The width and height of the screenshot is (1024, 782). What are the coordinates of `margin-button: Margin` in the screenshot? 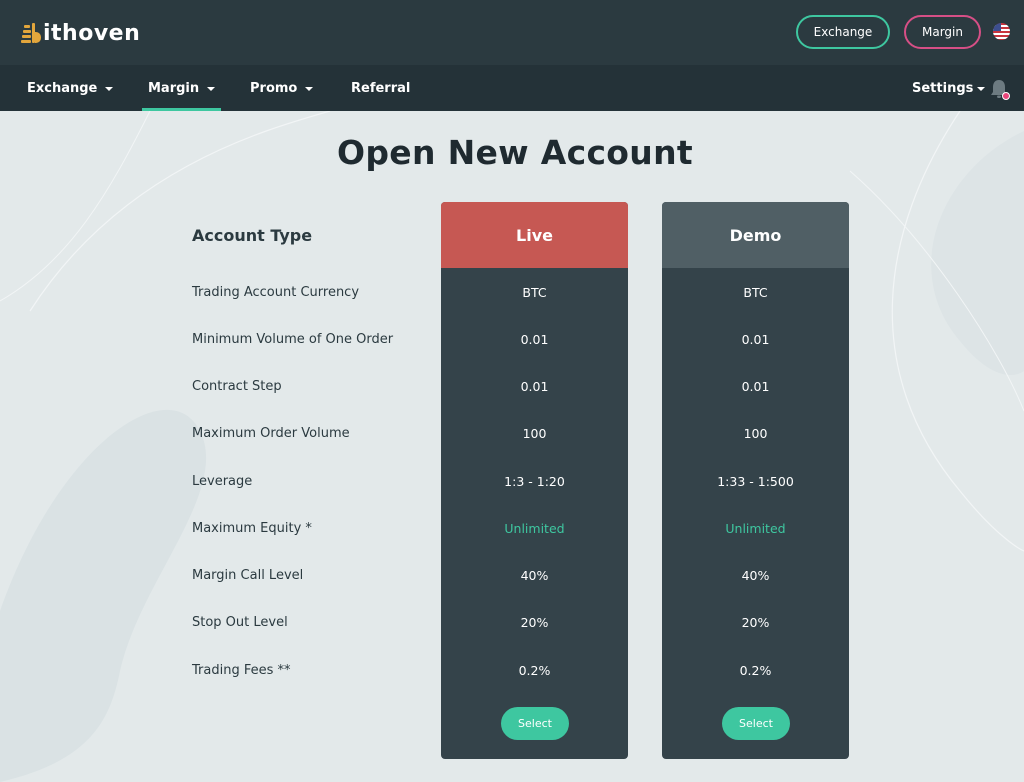 It's located at (942, 32).